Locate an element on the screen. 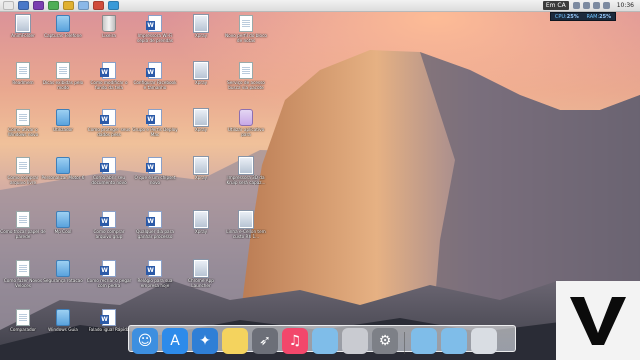 The height and width of the screenshot is (360, 640). desktop-icon: Capturas Telefone is located at coordinates (63, 33).